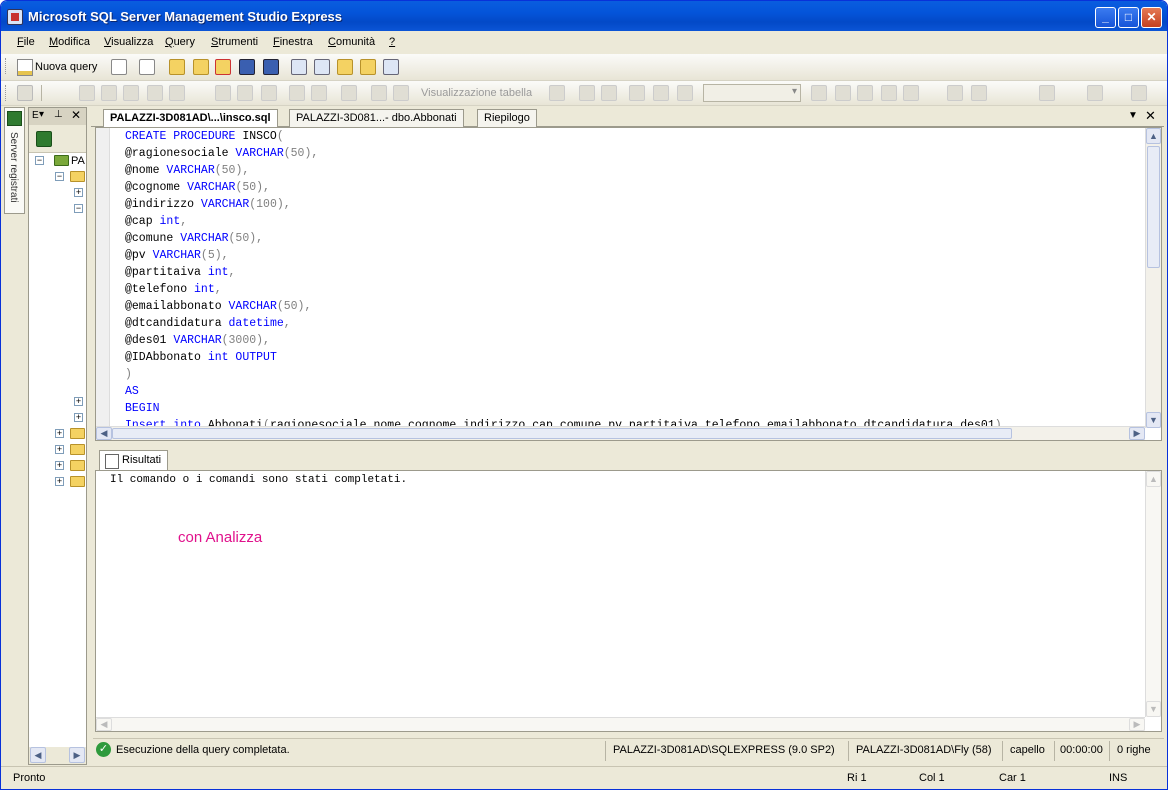  Describe the element at coordinates (635, 408) in the screenshot. I see `code-line: BEGIN` at that location.